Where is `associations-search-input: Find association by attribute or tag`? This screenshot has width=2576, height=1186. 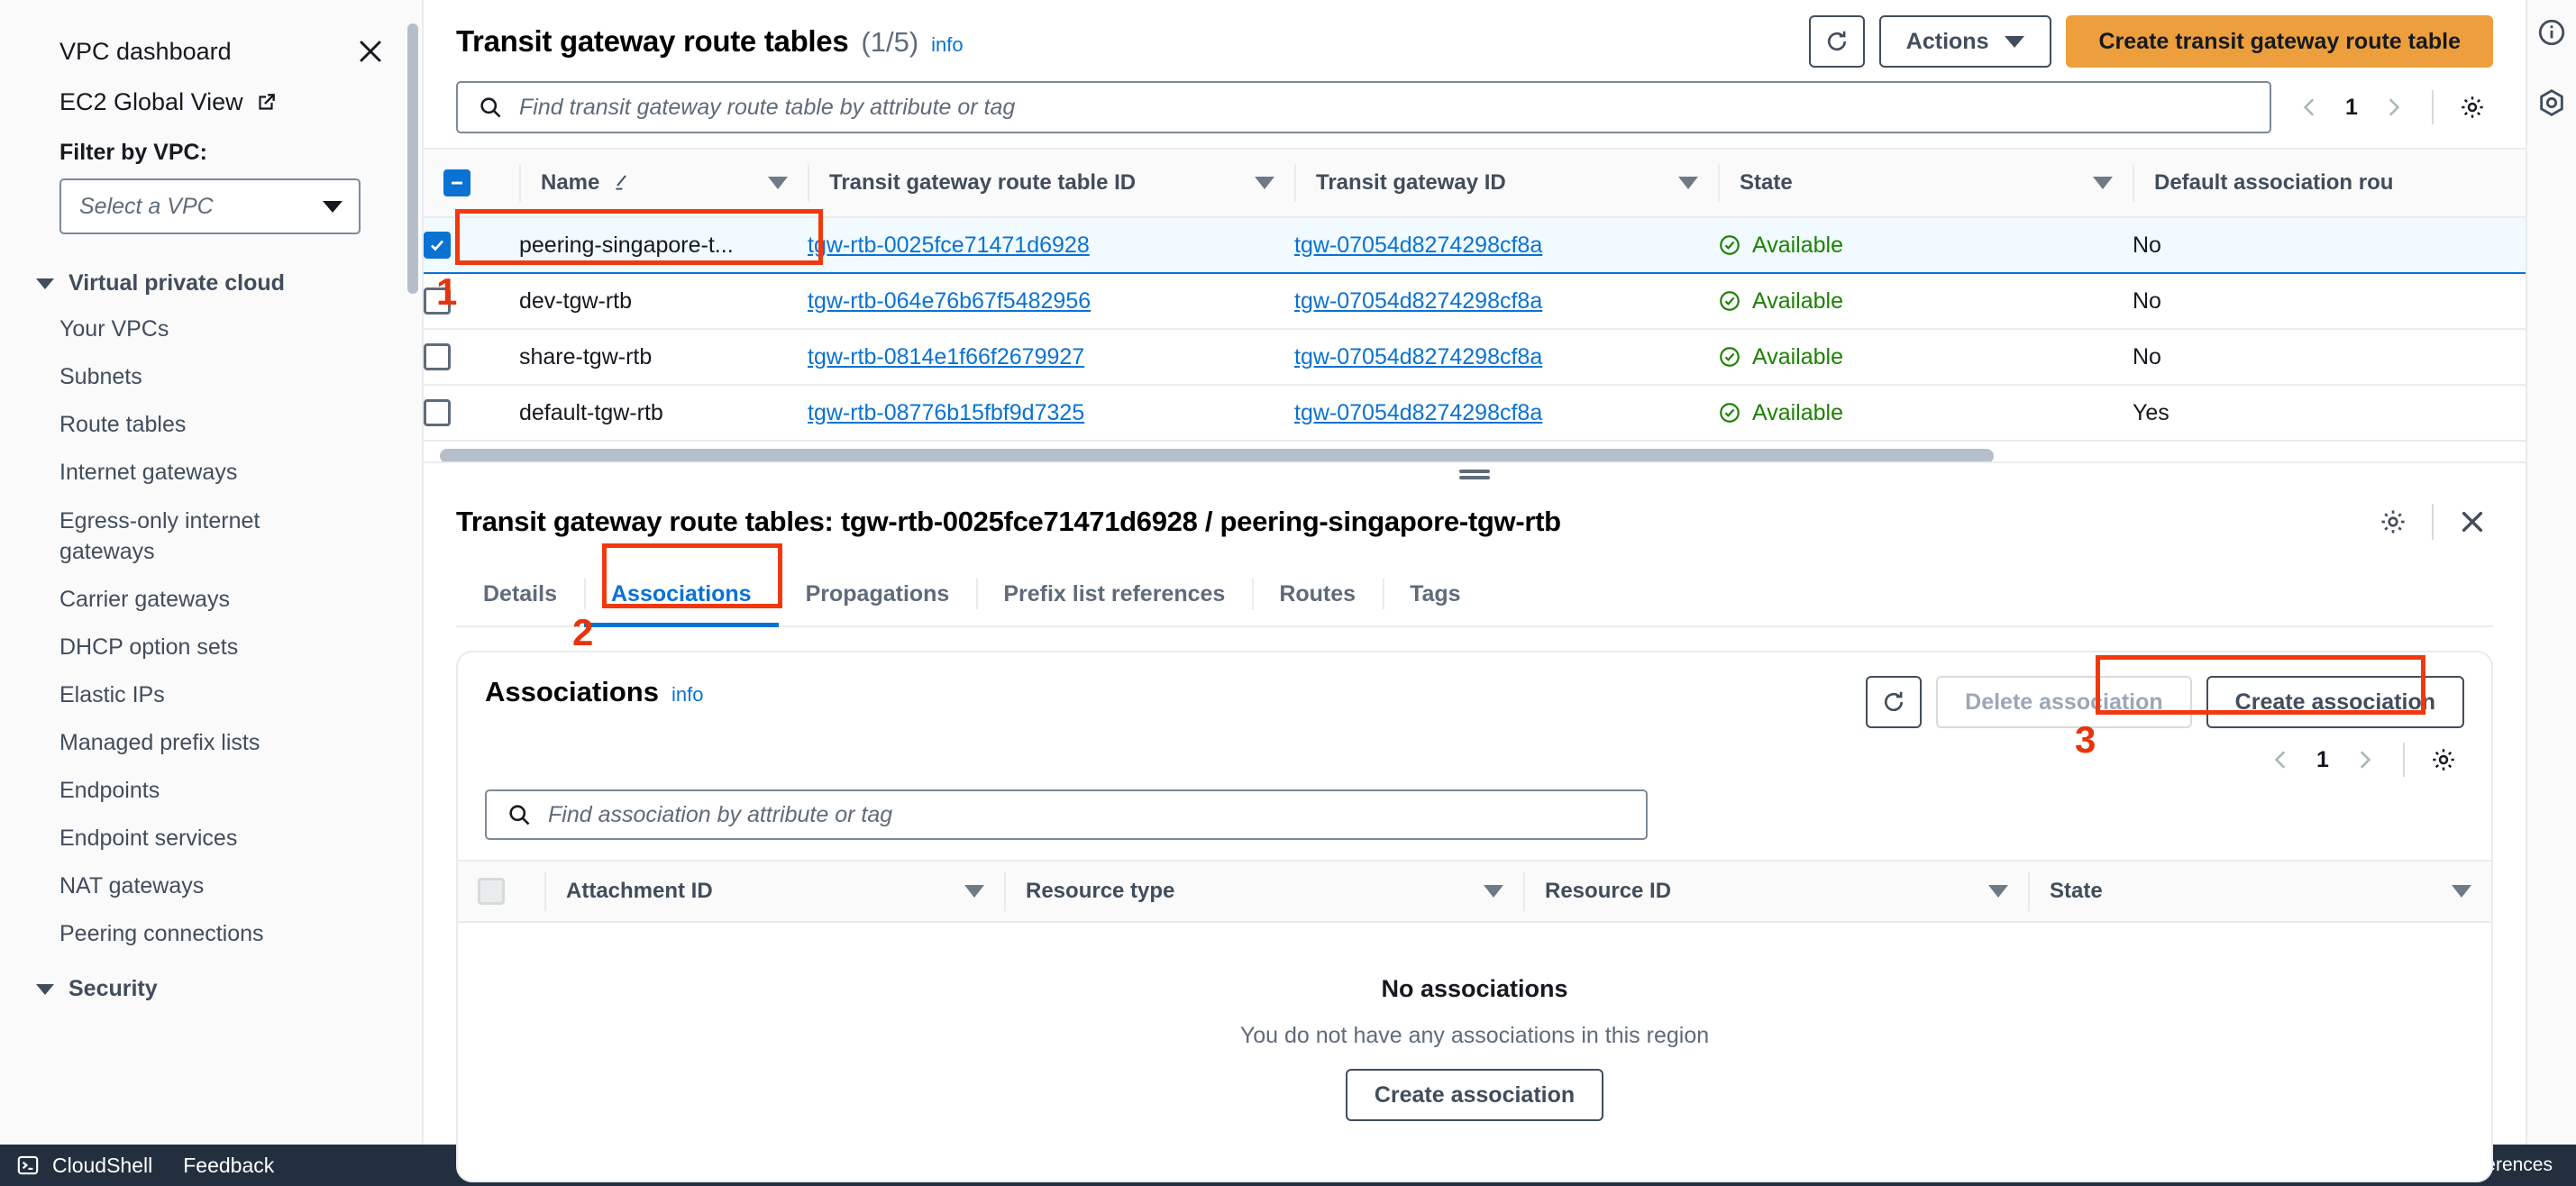
associations-search-input: Find association by attribute or tag is located at coordinates (1066, 814).